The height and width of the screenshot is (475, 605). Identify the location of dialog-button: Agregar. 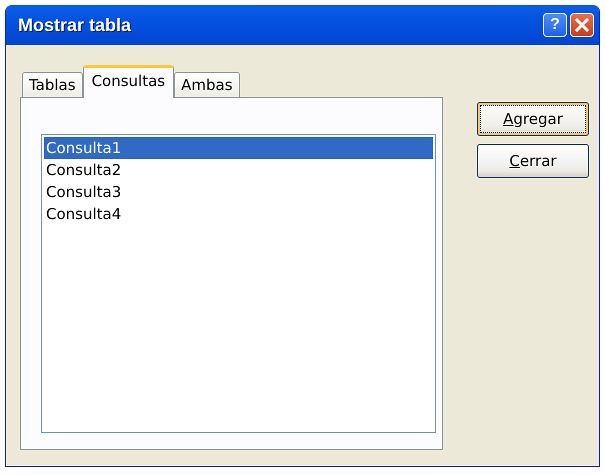
(533, 119).